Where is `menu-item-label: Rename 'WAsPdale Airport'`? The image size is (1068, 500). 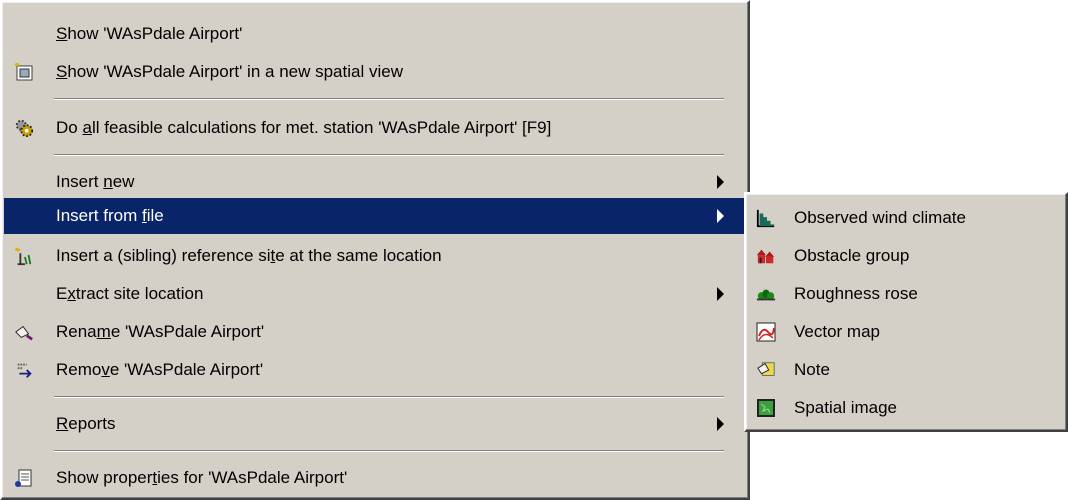 menu-item-label: Rename 'WAsPdale Airport' is located at coordinates (160, 331).